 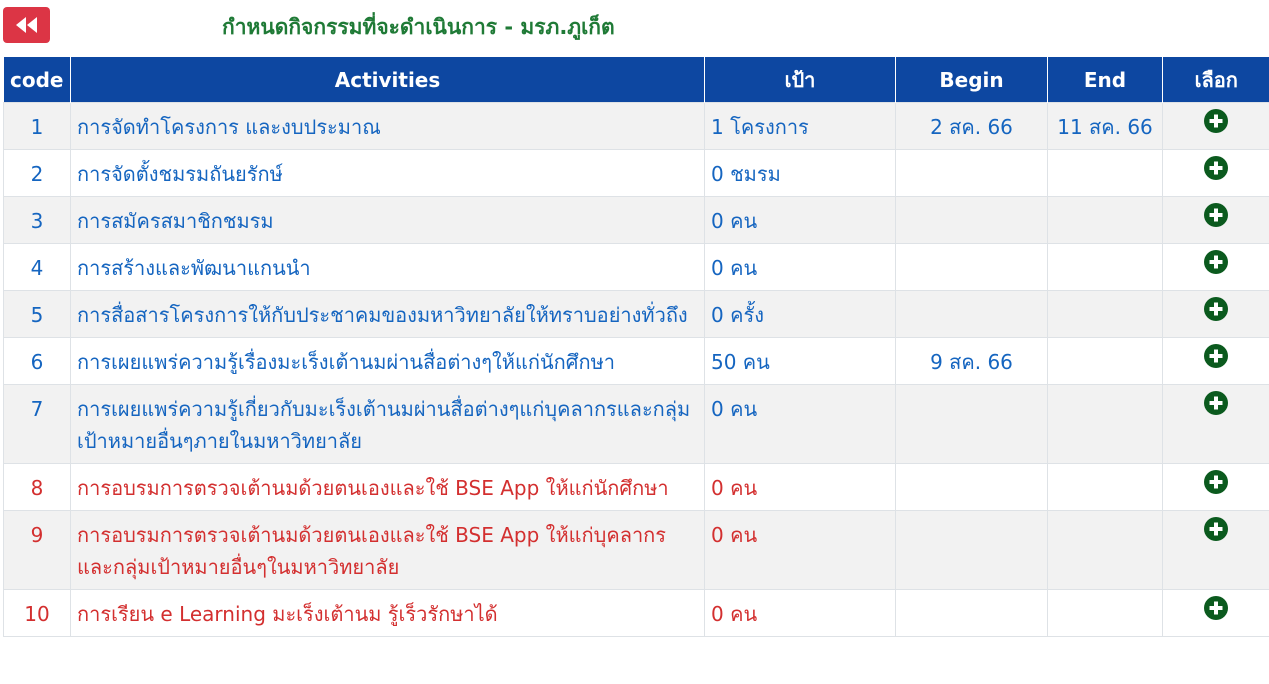 I want to click on row-code: 6, so click(x=37, y=361).